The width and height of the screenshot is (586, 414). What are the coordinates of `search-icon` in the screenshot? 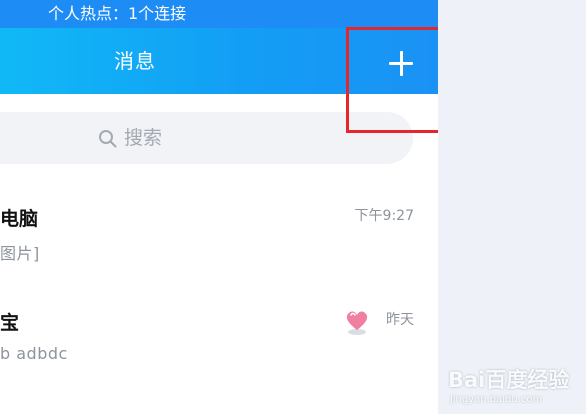 It's located at (108, 139).